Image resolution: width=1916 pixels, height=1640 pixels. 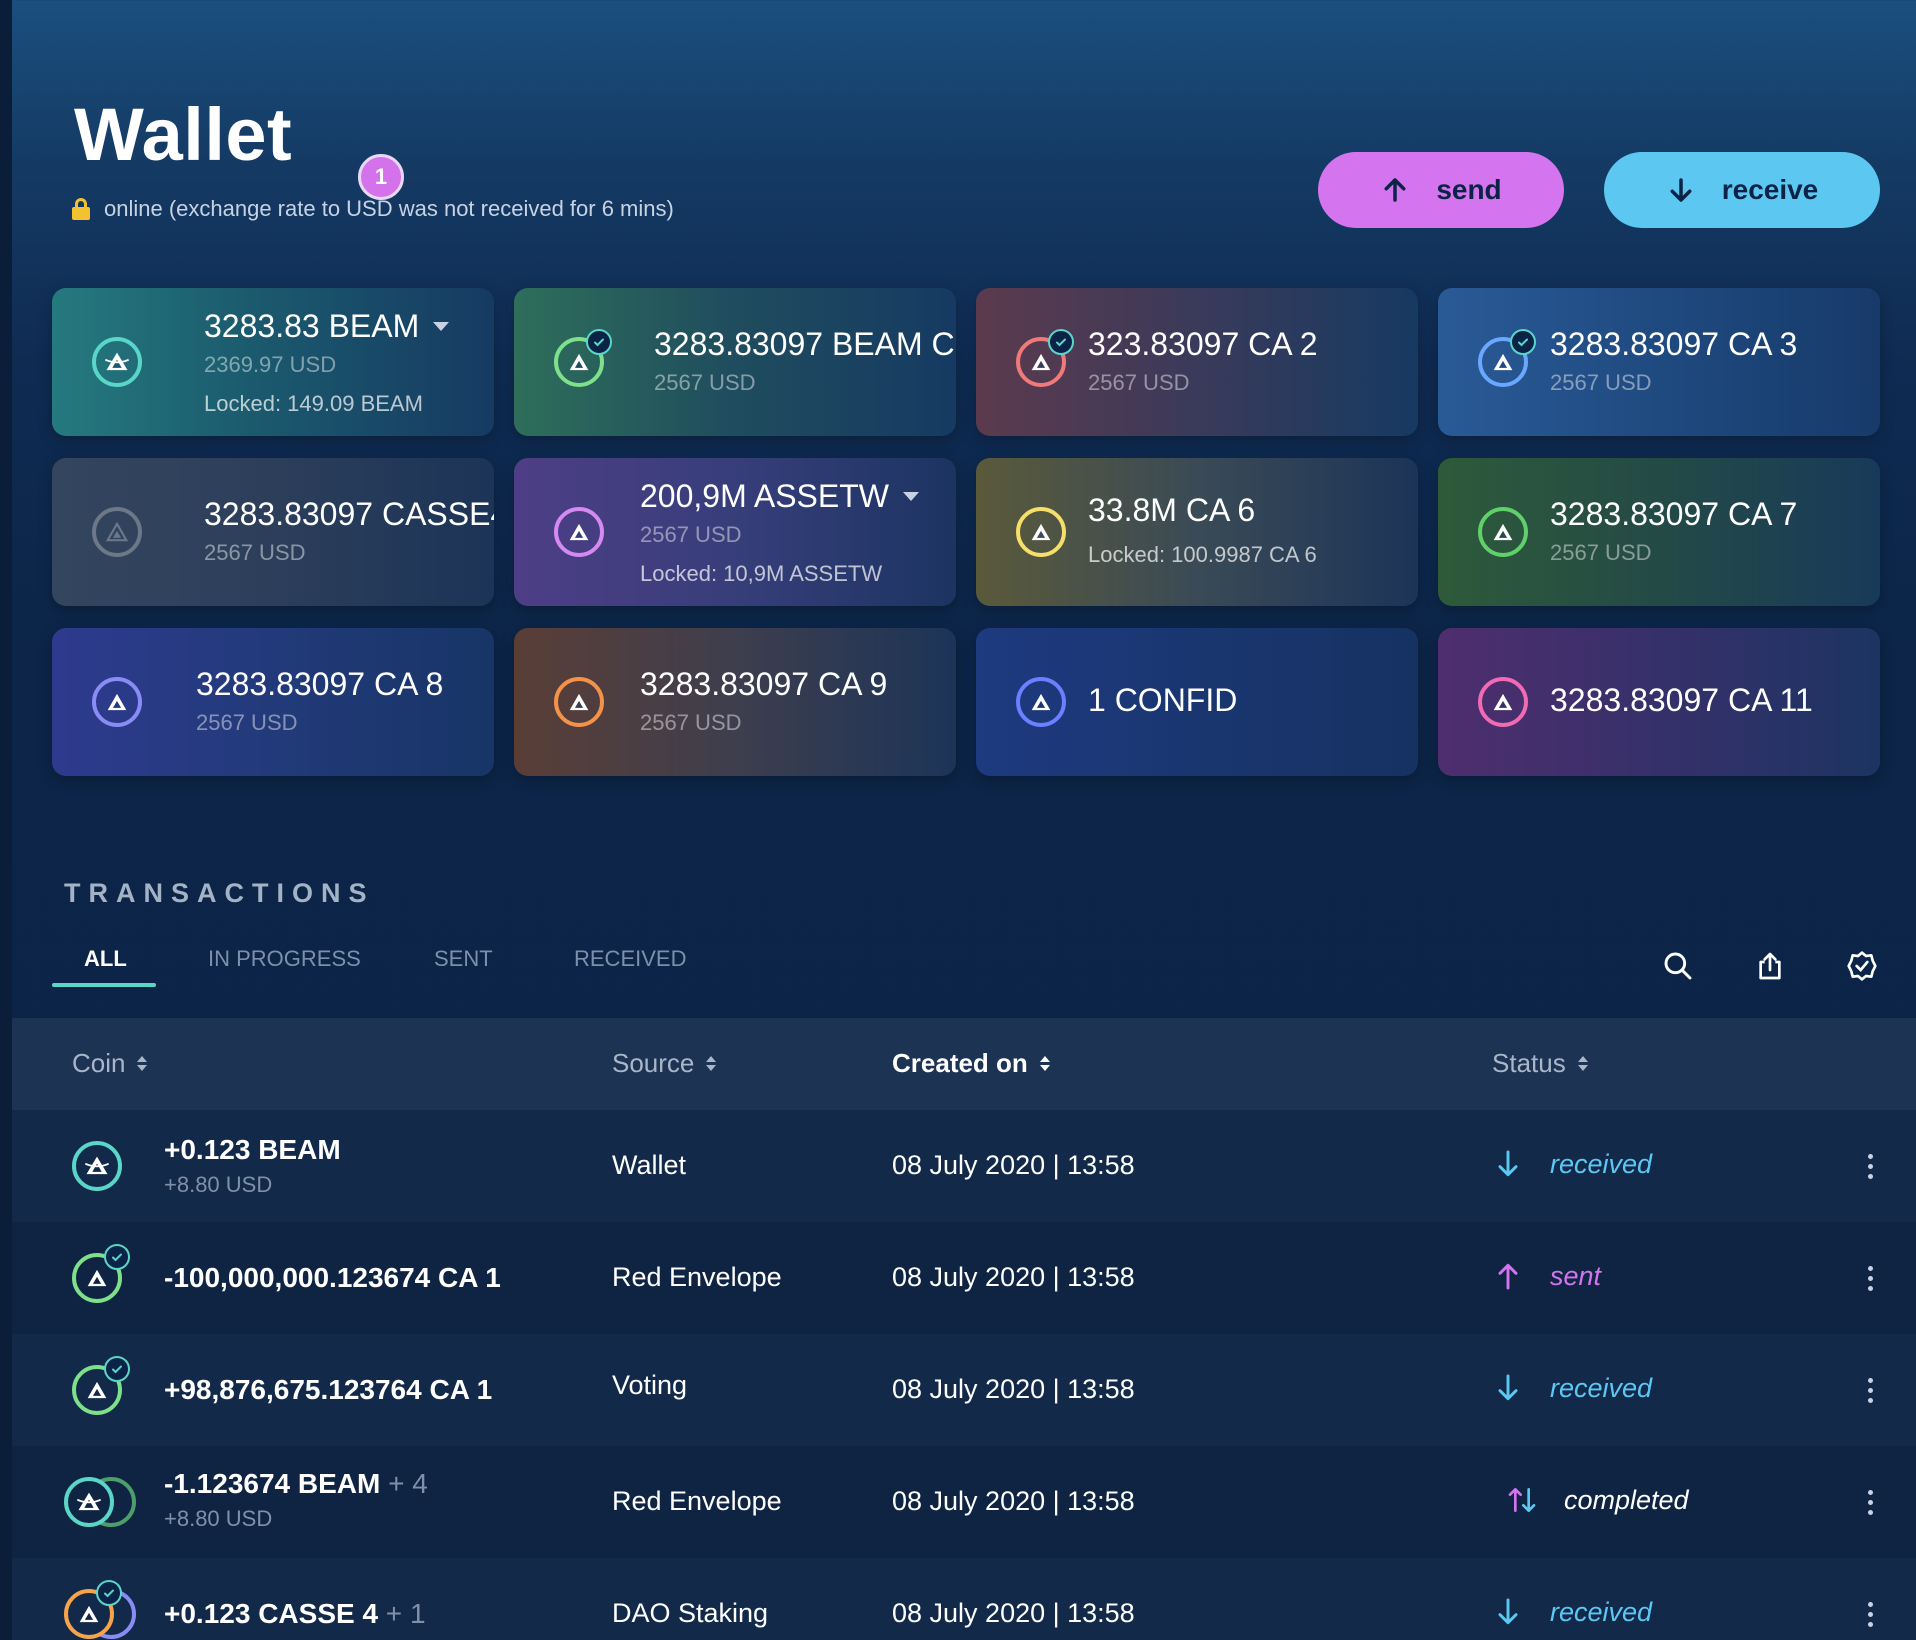 What do you see at coordinates (99, 1063) in the screenshot?
I see `column-coin-label: Coin` at bounding box center [99, 1063].